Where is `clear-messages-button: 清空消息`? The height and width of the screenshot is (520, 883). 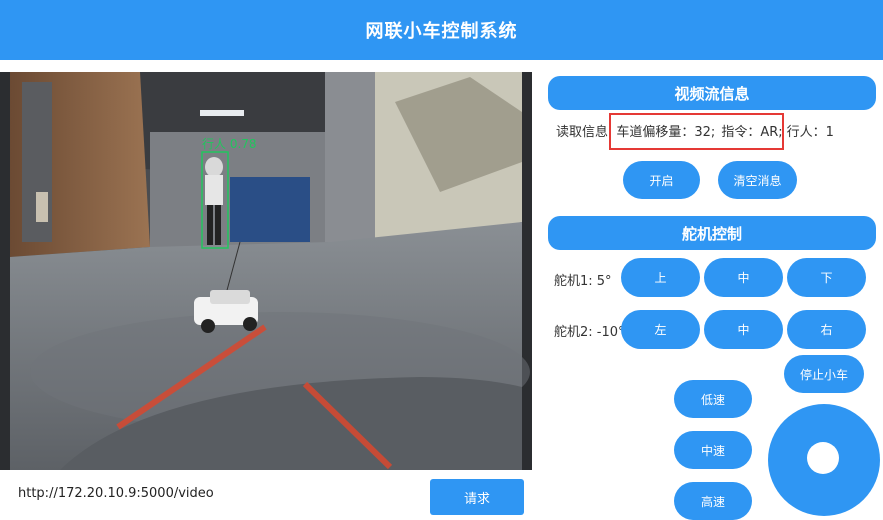 clear-messages-button: 清空消息 is located at coordinates (757, 180).